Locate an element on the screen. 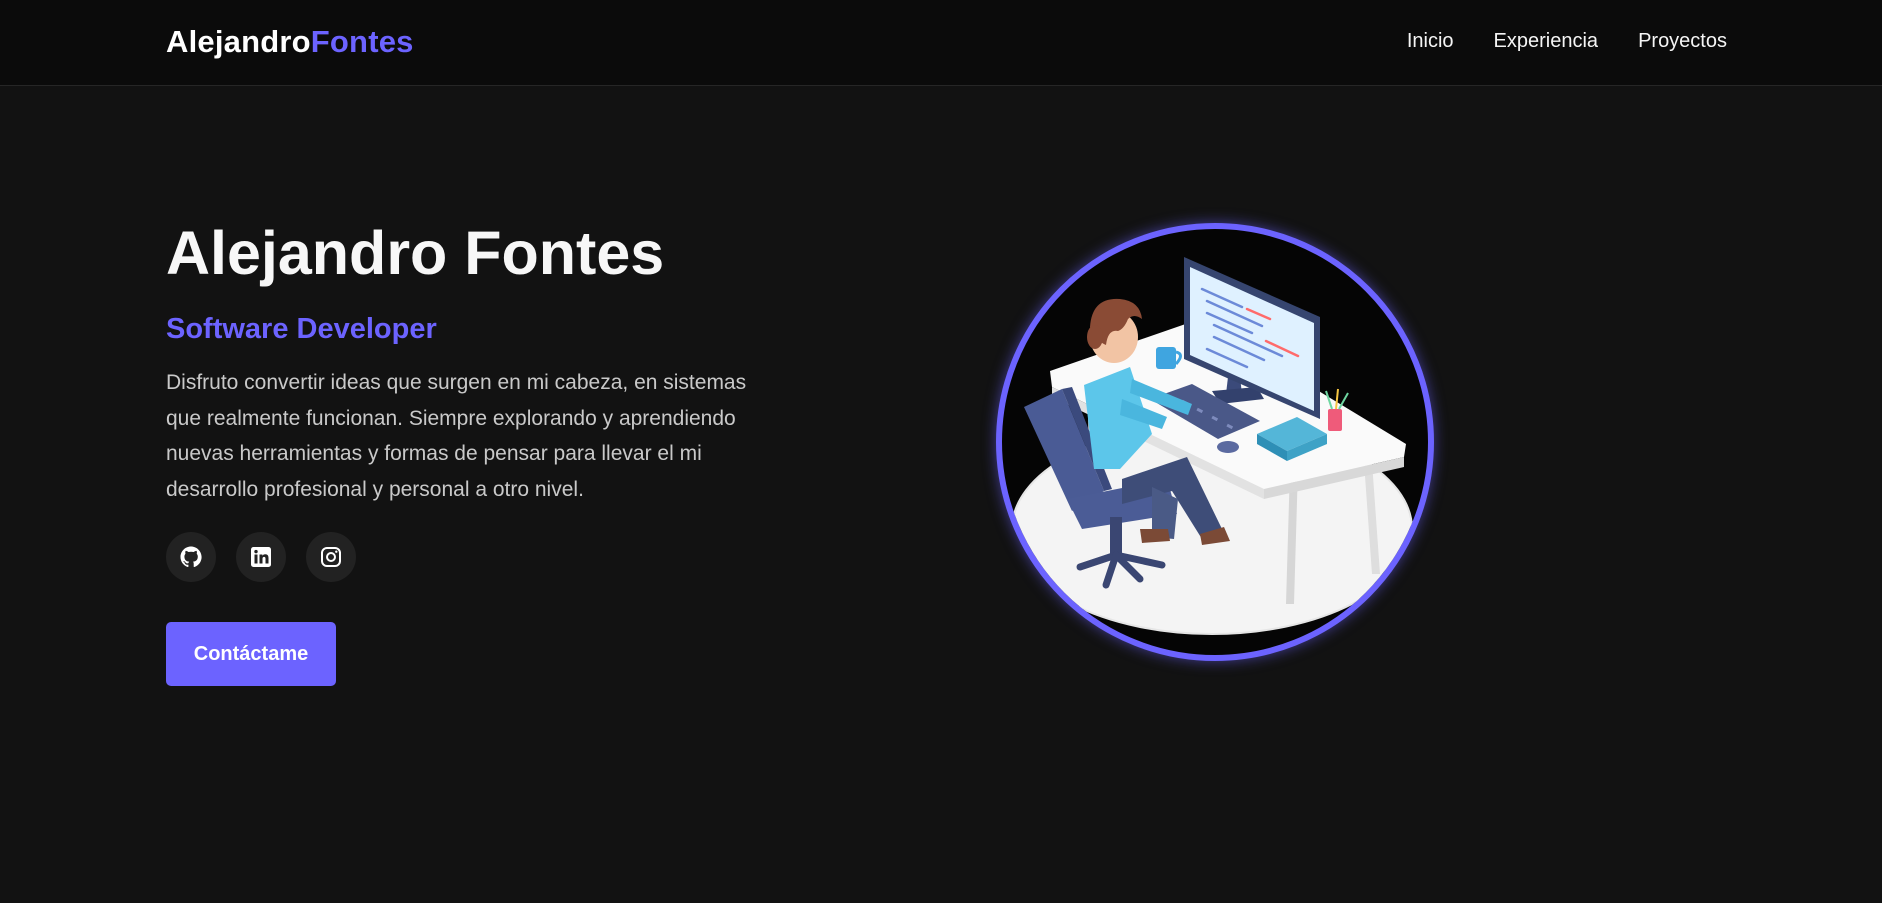 This screenshot has height=903, width=1882. brand-first-name: Alejandro is located at coordinates (238, 41).